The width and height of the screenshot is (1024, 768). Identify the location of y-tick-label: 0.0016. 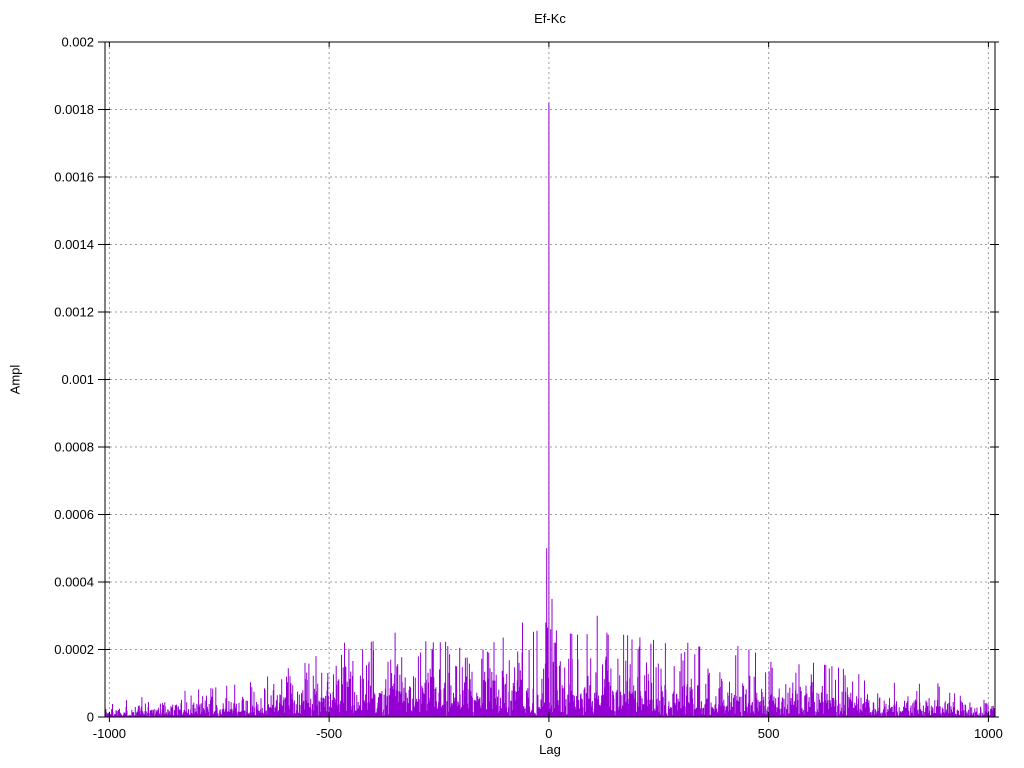
(74, 177).